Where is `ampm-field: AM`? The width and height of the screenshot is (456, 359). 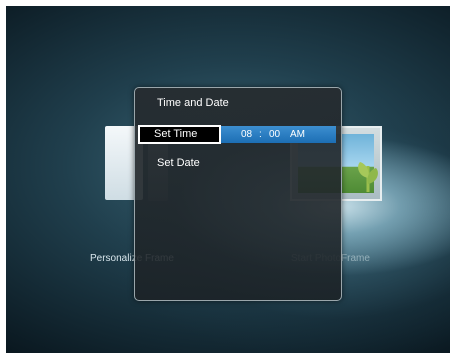 ampm-field: AM is located at coordinates (297, 134).